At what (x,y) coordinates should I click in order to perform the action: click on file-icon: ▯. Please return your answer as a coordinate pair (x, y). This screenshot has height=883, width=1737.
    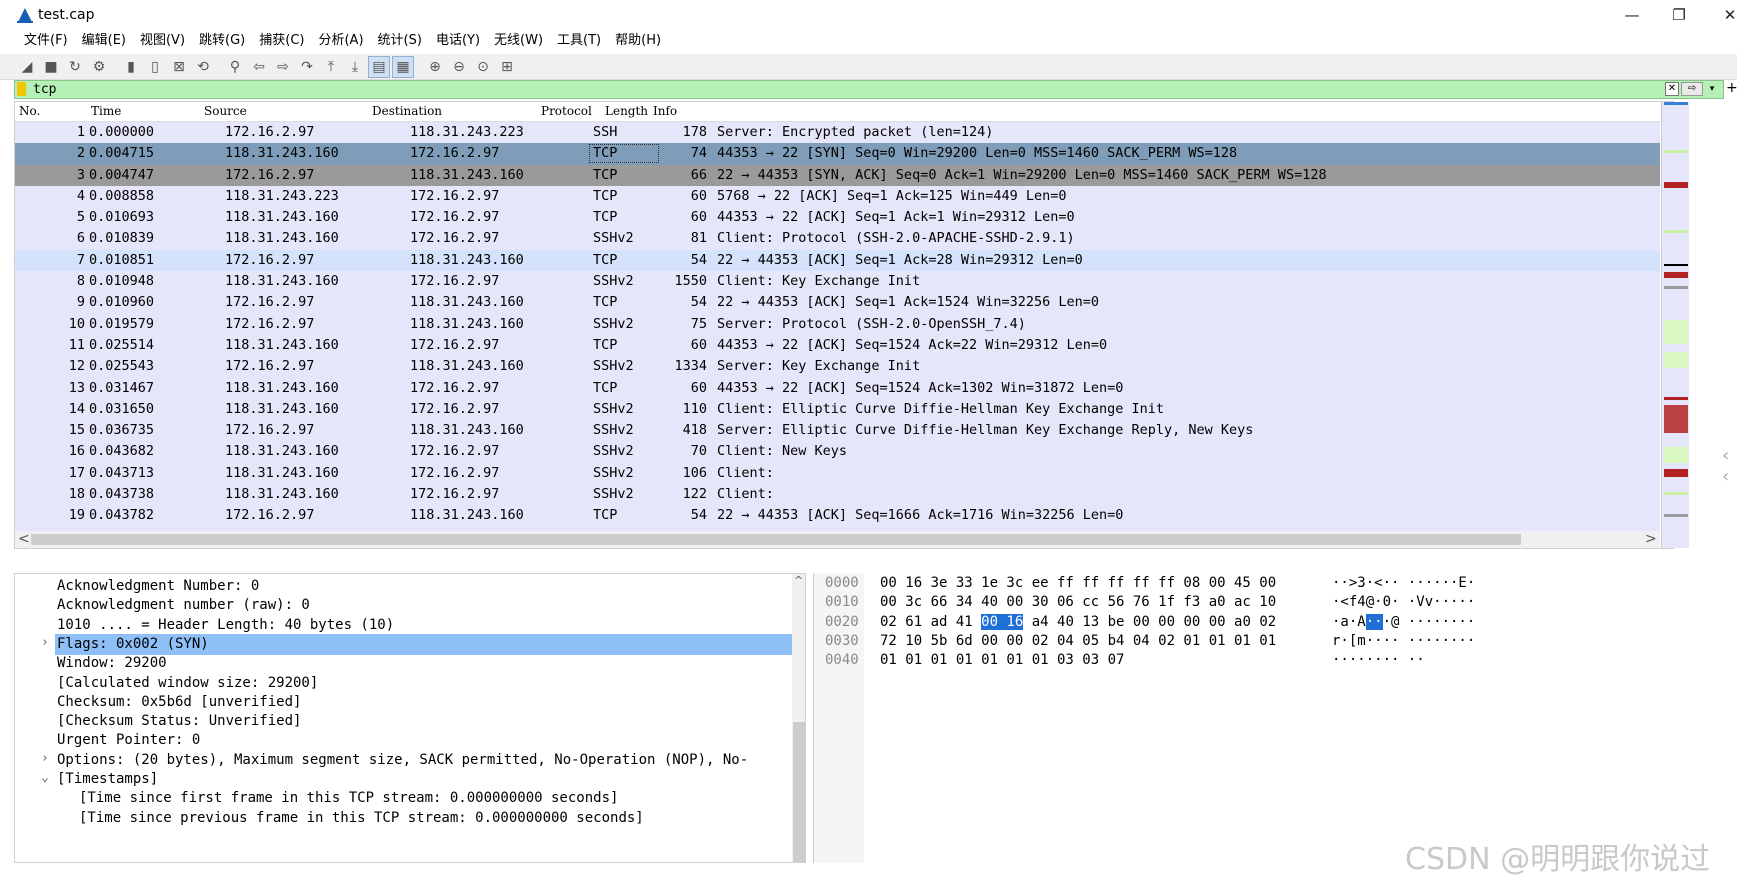
    Looking at the image, I should click on (155, 67).